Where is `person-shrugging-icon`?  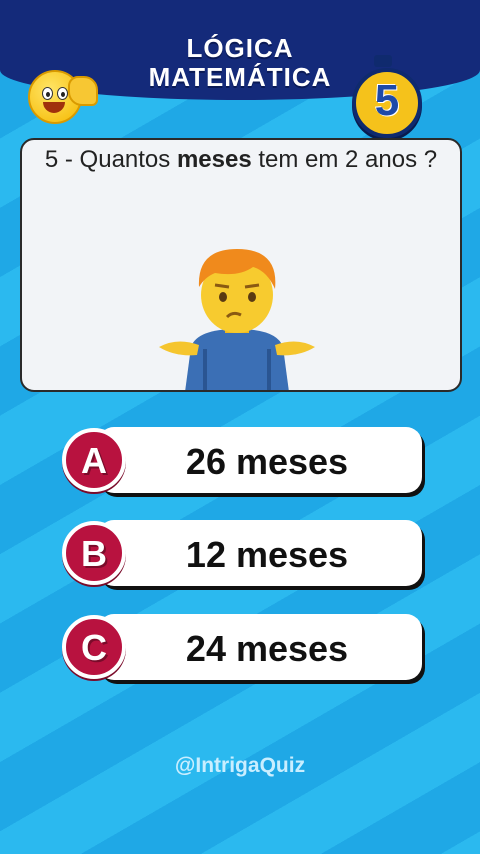 person-shrugging-icon is located at coordinates (237, 319).